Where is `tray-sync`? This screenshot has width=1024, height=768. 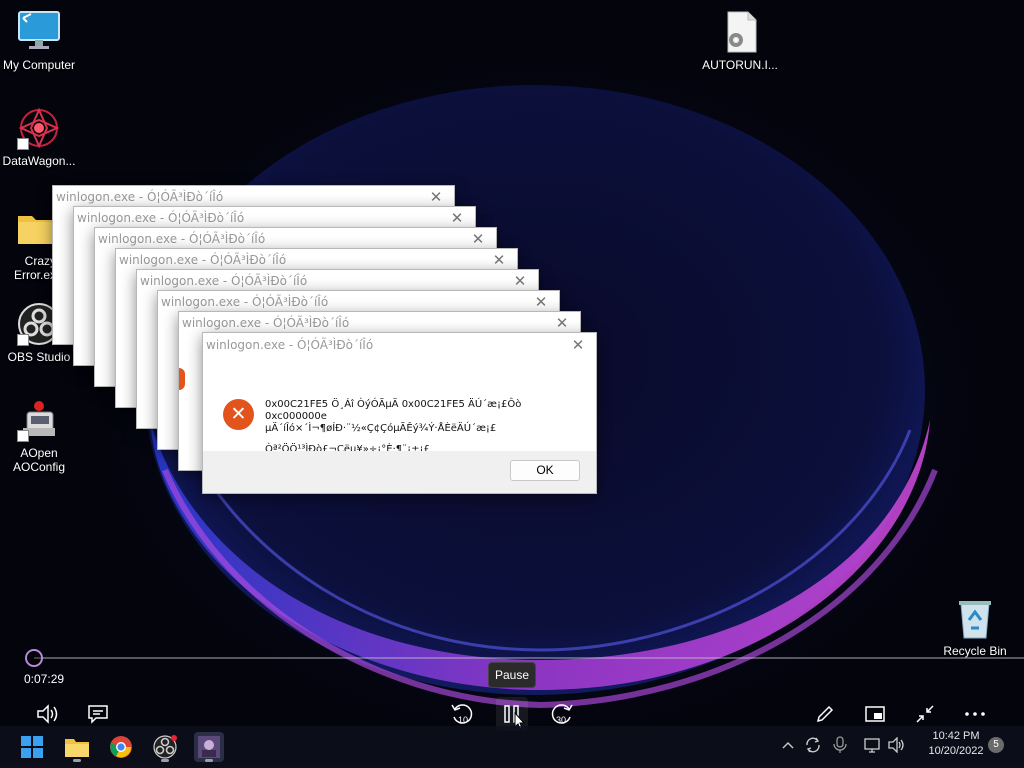 tray-sync is located at coordinates (813, 745).